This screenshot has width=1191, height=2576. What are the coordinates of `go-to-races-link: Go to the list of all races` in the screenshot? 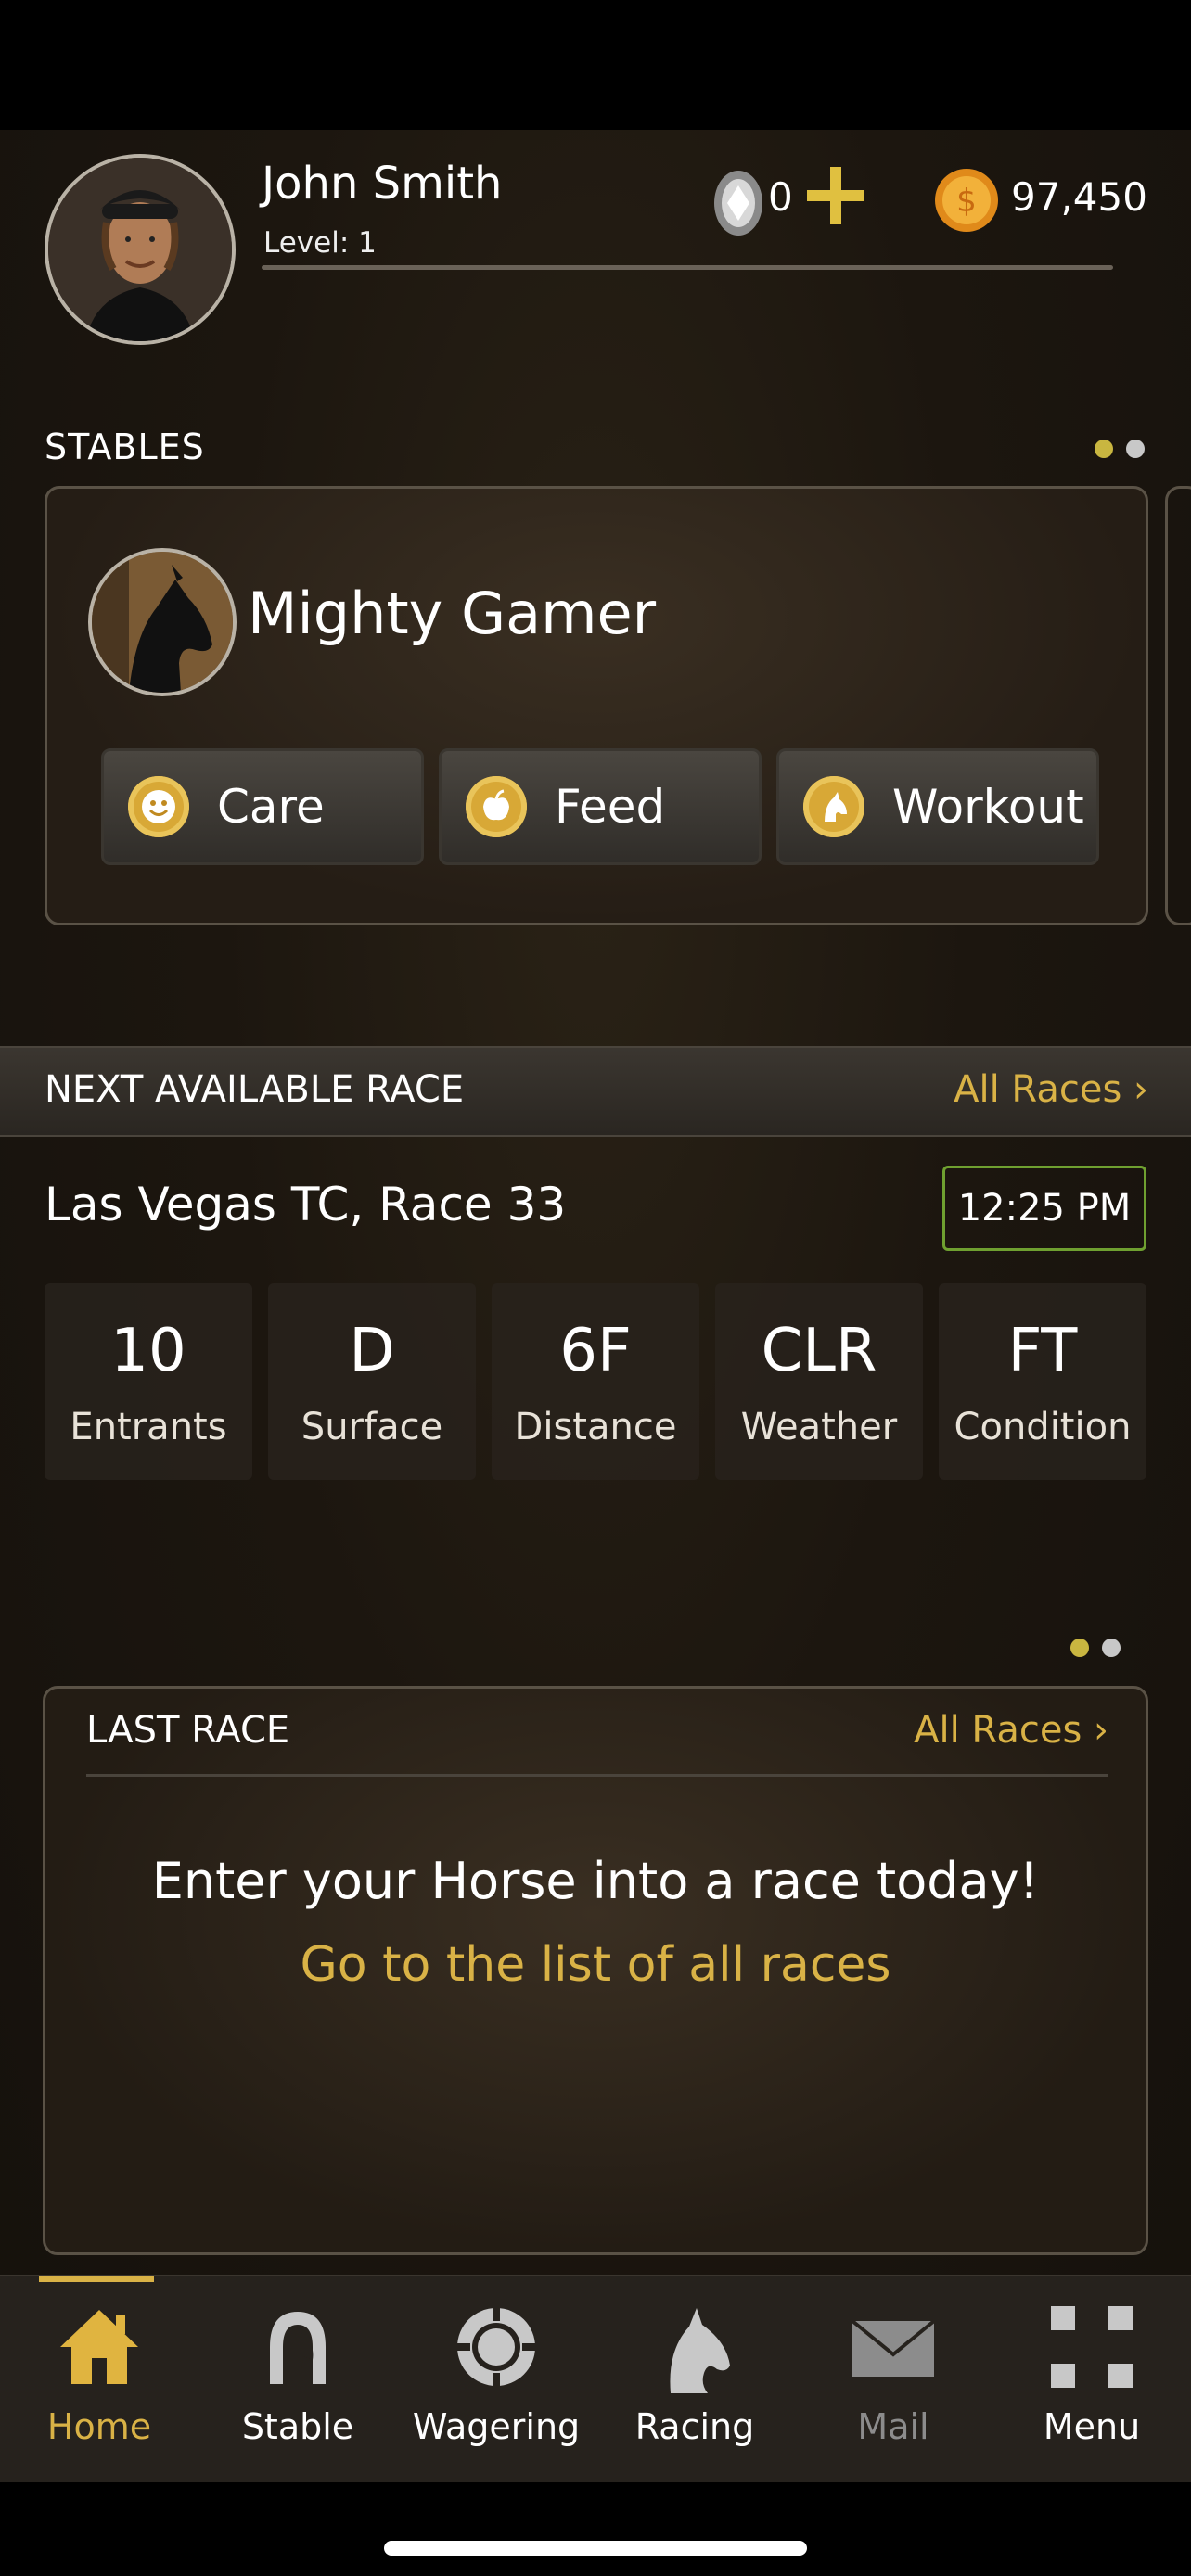 It's located at (595, 1965).